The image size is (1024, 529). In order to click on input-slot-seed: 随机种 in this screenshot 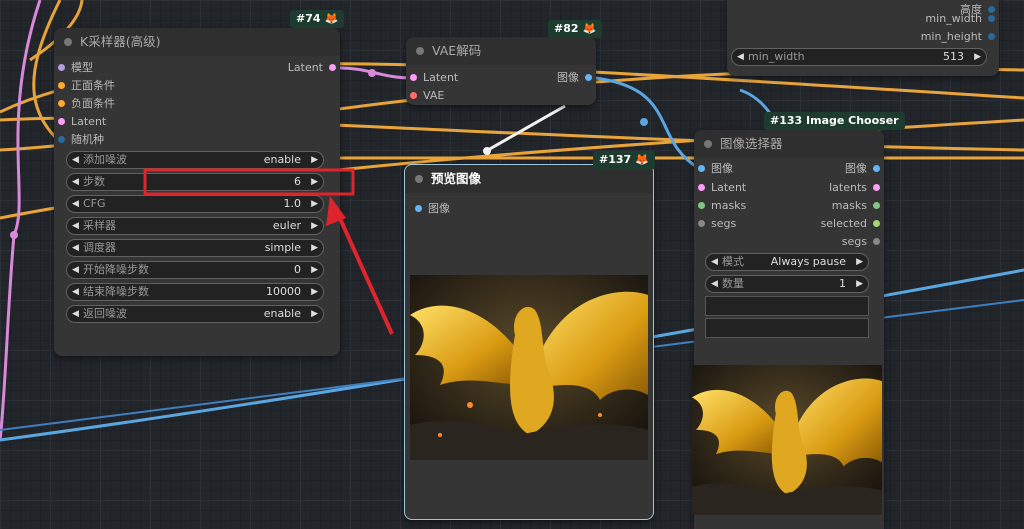, I will do `click(81, 140)`.